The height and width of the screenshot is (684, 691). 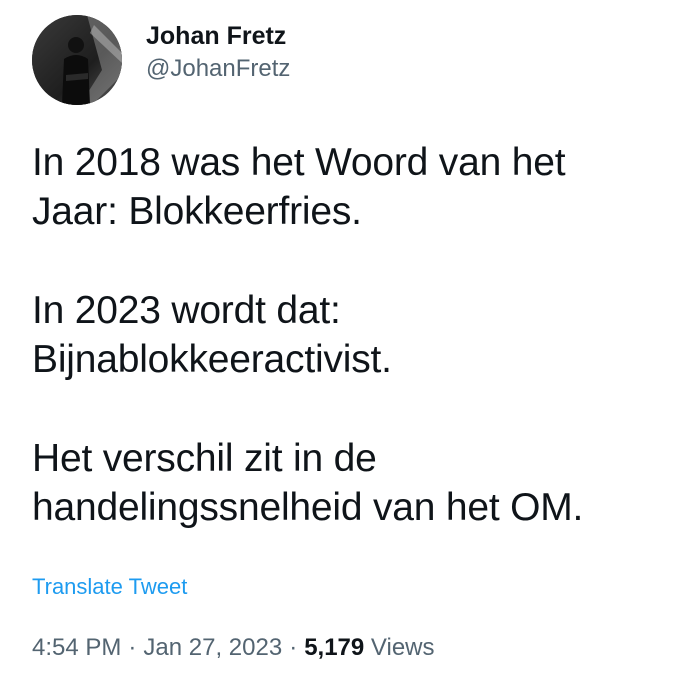 I want to click on author-names: Johan Fretz @JohanFretz, so click(x=218, y=53).